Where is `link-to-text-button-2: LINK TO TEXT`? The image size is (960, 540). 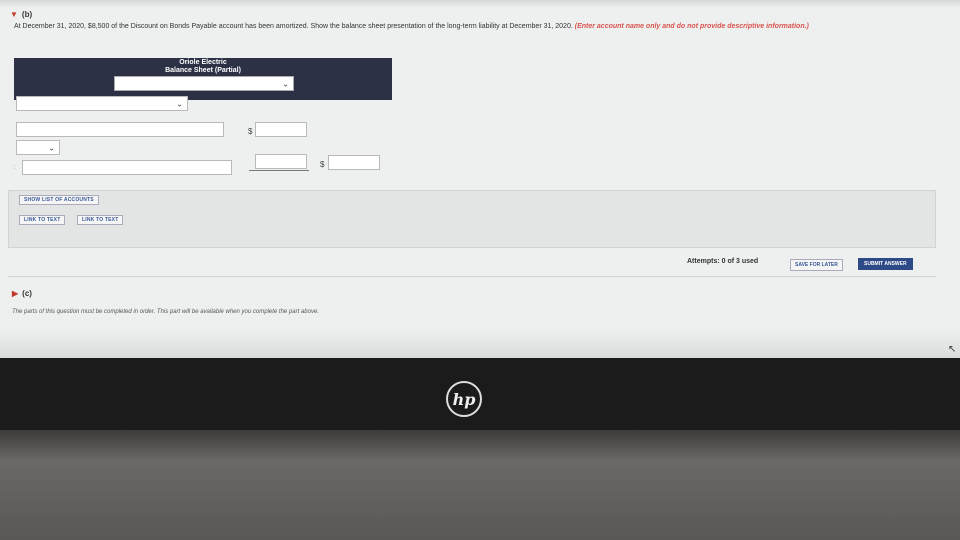
link-to-text-button-2: LINK TO TEXT is located at coordinates (100, 220).